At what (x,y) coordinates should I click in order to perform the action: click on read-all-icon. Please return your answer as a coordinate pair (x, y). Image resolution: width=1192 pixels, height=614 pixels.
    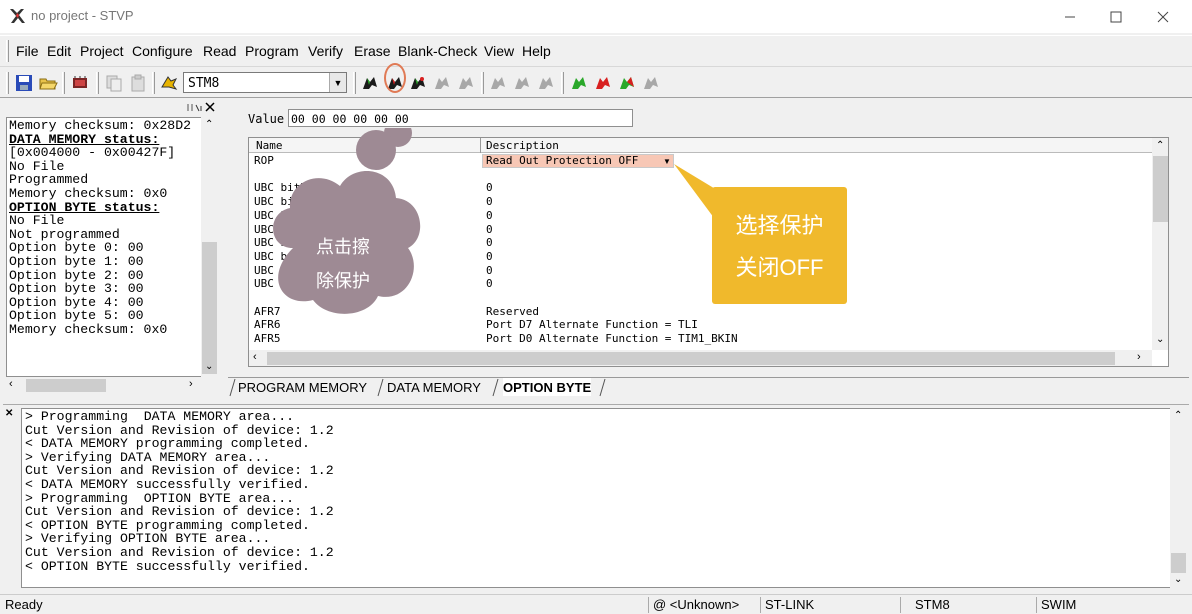
    Looking at the image, I should click on (579, 83).